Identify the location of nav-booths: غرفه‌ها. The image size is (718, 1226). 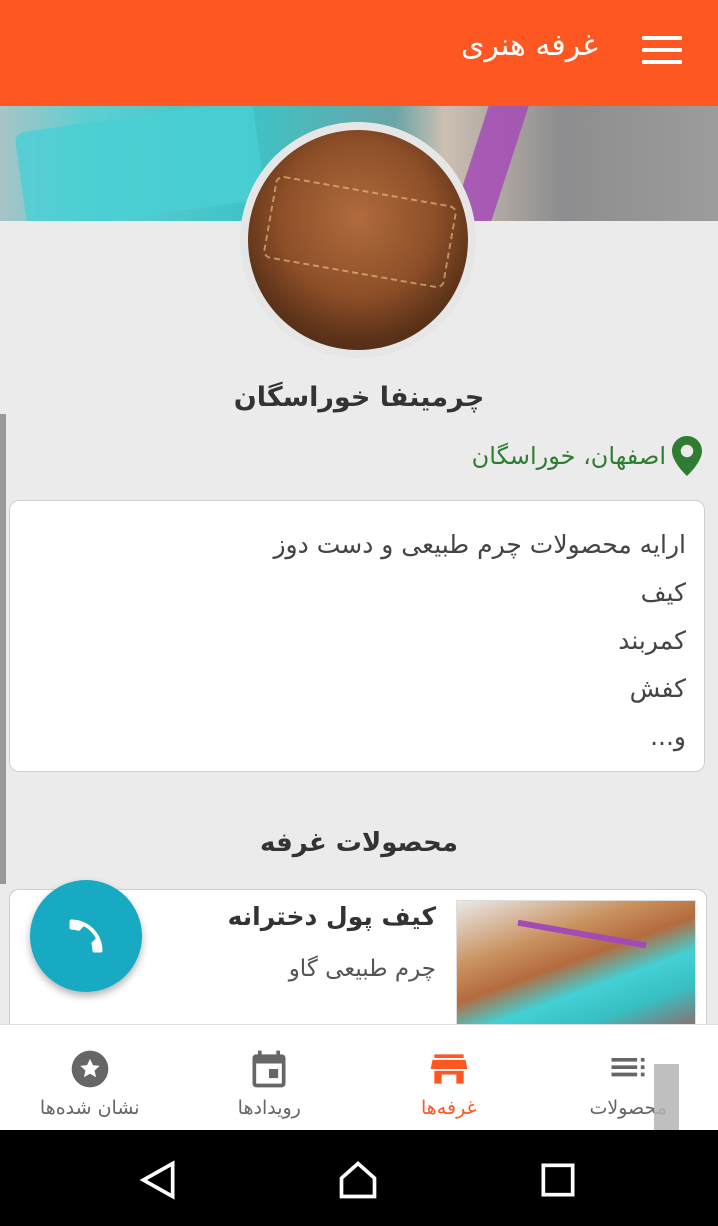
(449, 1078).